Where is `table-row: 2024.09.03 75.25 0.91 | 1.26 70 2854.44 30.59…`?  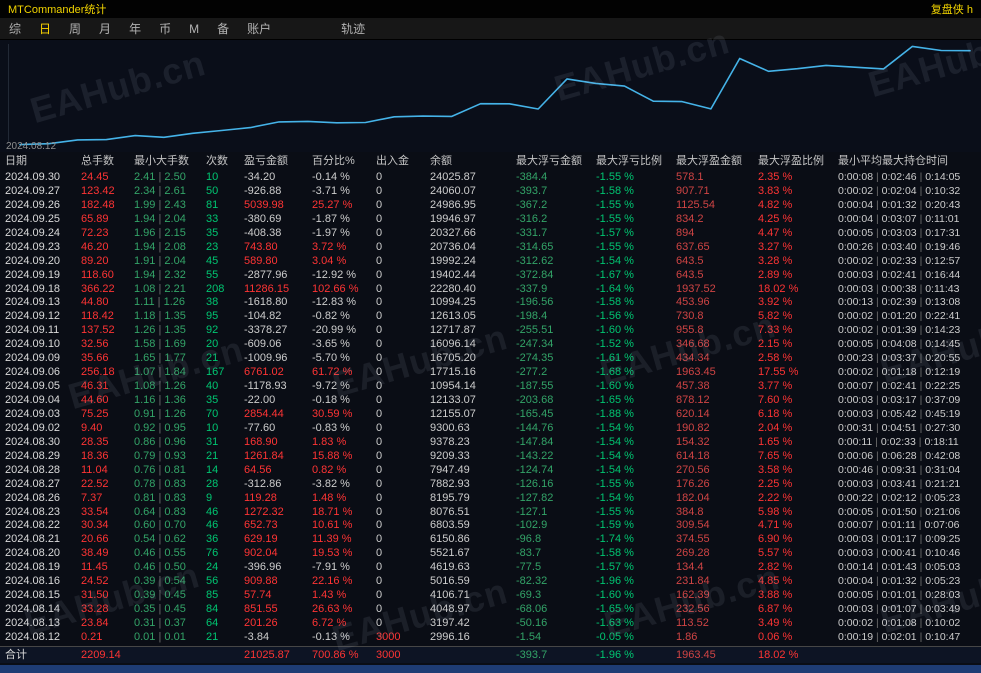
table-row: 2024.09.03 75.25 0.91 | 1.26 70 2854.44 30.59… is located at coordinates (490, 415).